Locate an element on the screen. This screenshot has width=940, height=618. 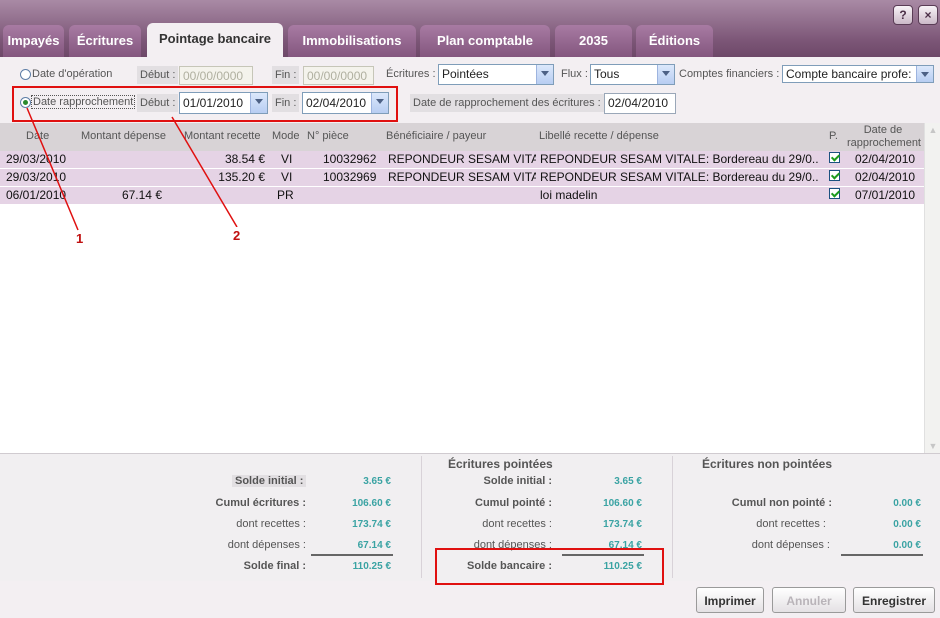
cumul-non-pointe-label: Cumul non pointé : is located at coordinates (781, 503).